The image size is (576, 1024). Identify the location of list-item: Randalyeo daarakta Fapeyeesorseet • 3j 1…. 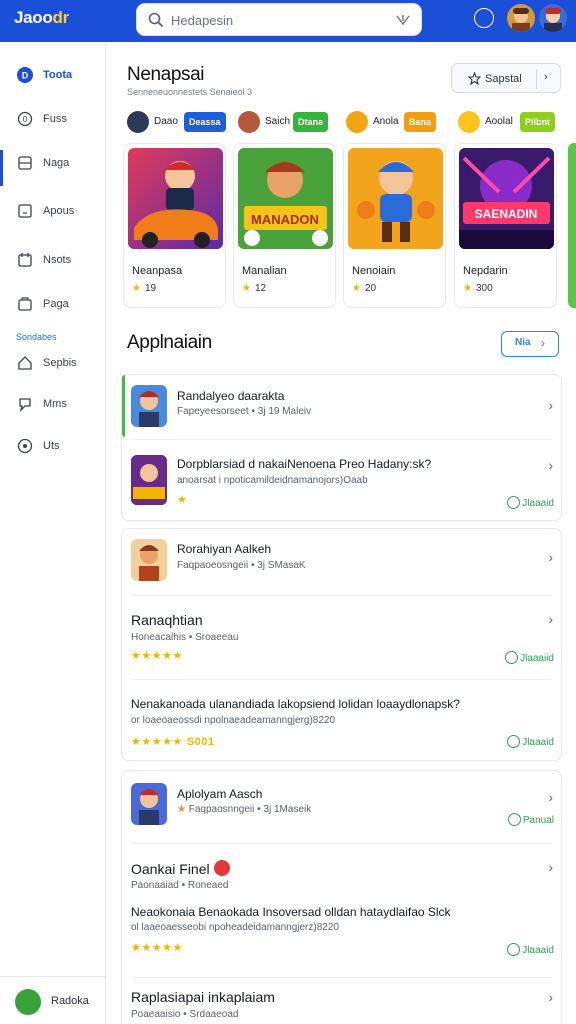
(342, 406).